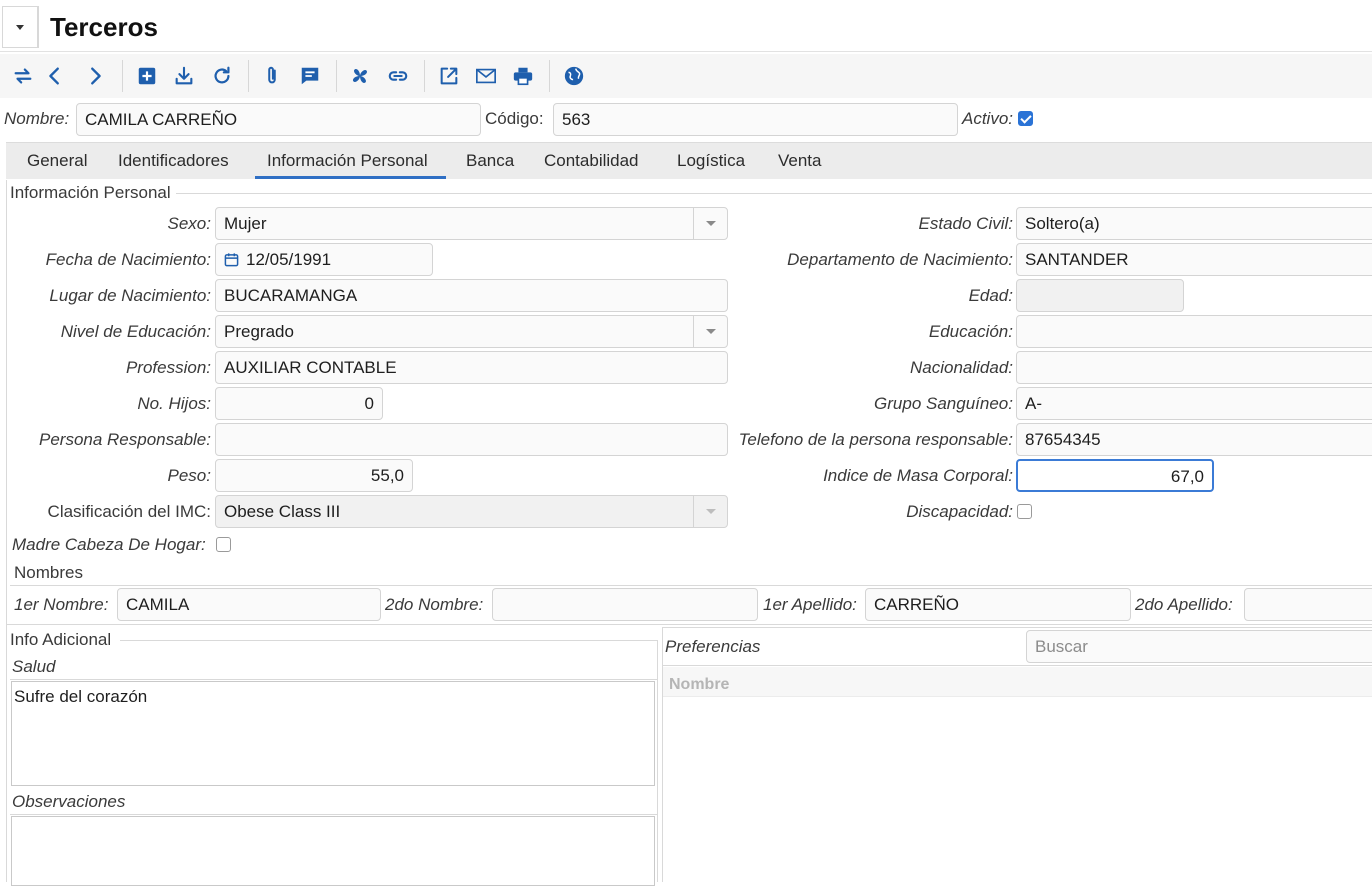  Describe the element at coordinates (998, 604) in the screenshot. I see `primer-apellido-field: CARREÑO` at that location.